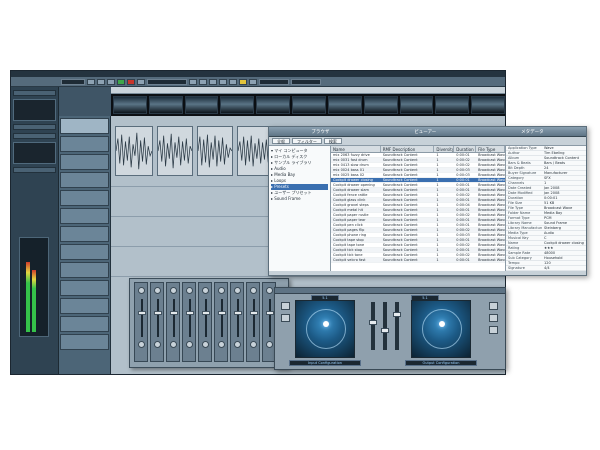 The image size is (600, 450). I want to click on inspector-header, so click(34, 93).